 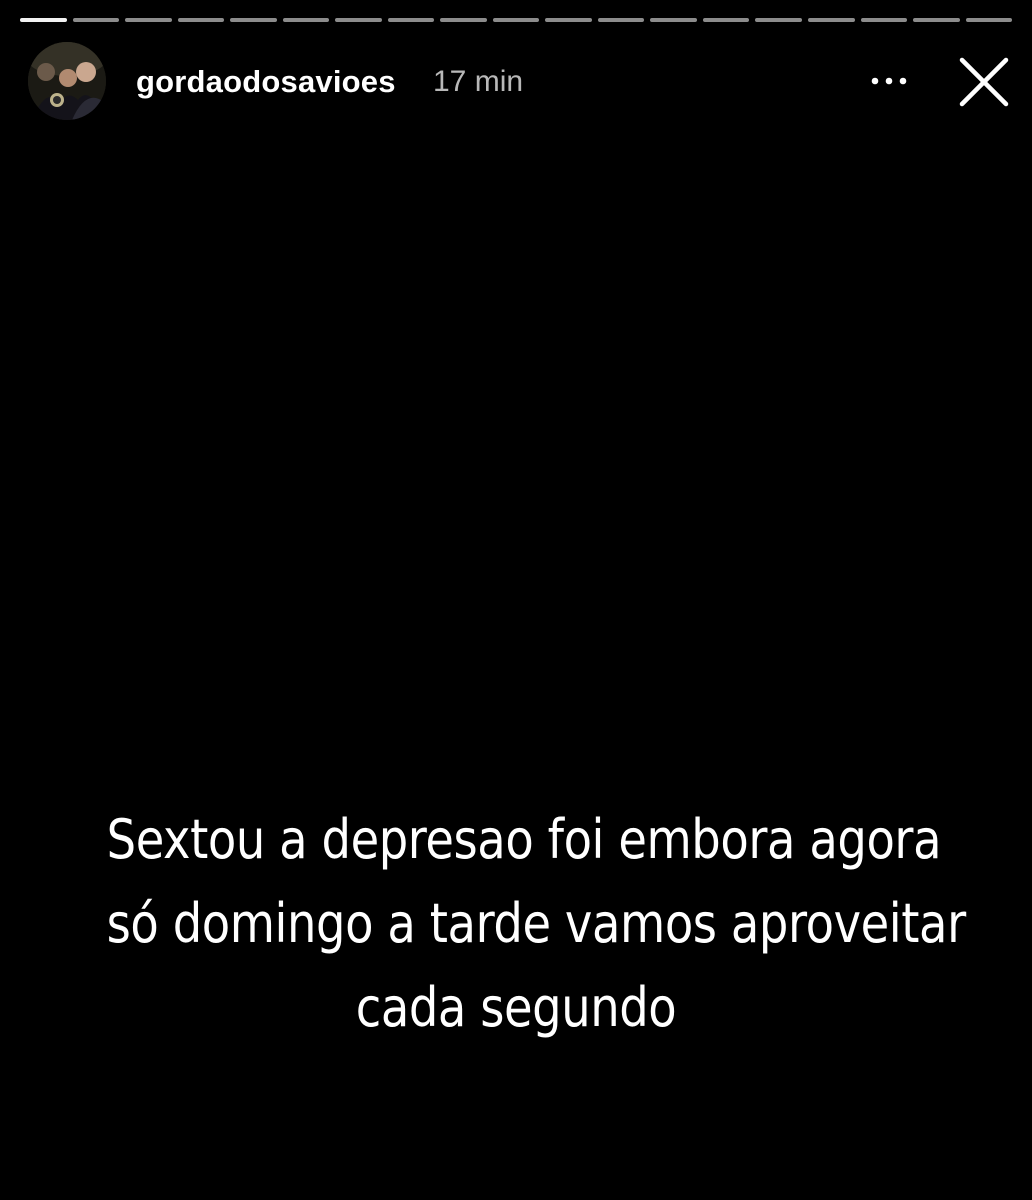 I want to click on story-text-line: só domingo a tarde vamos aproveitar, so click(x=536, y=923).